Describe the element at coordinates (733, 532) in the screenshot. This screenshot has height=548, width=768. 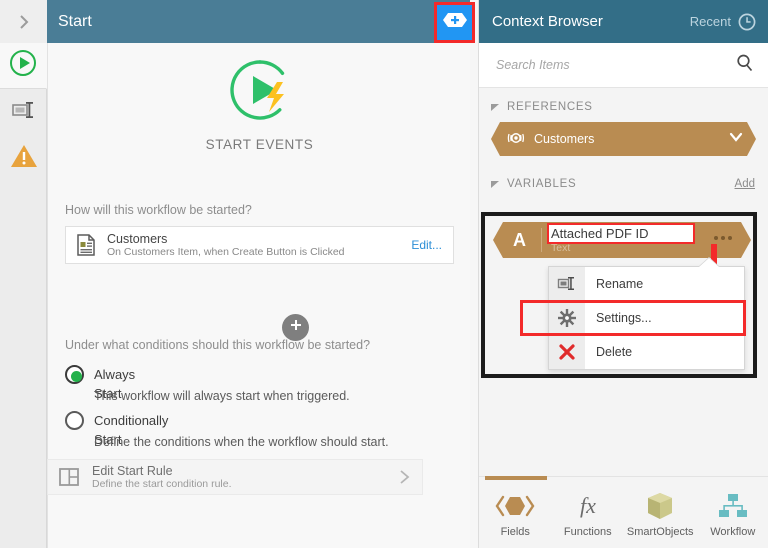
I see `tab-label: Workflow` at that location.